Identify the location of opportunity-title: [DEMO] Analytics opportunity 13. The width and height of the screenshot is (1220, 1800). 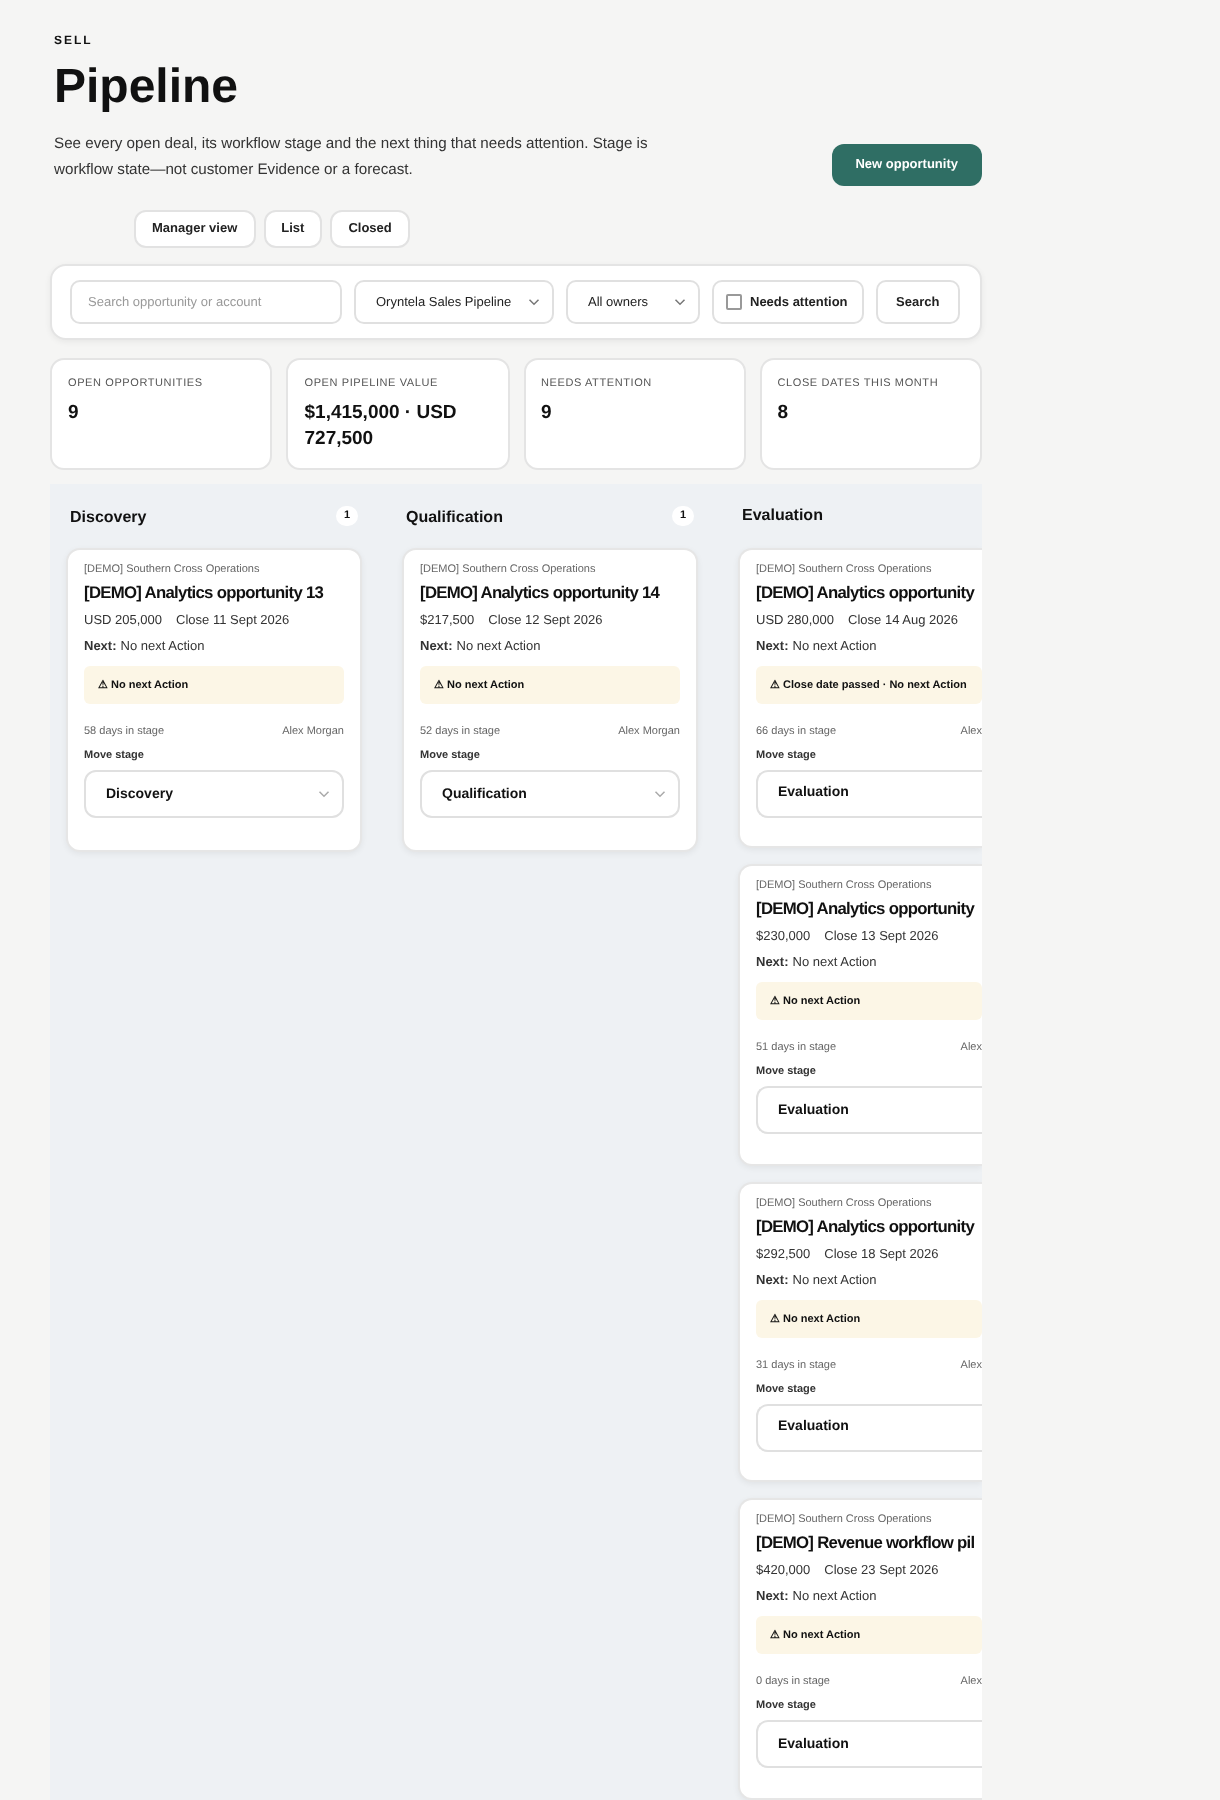
(205, 592).